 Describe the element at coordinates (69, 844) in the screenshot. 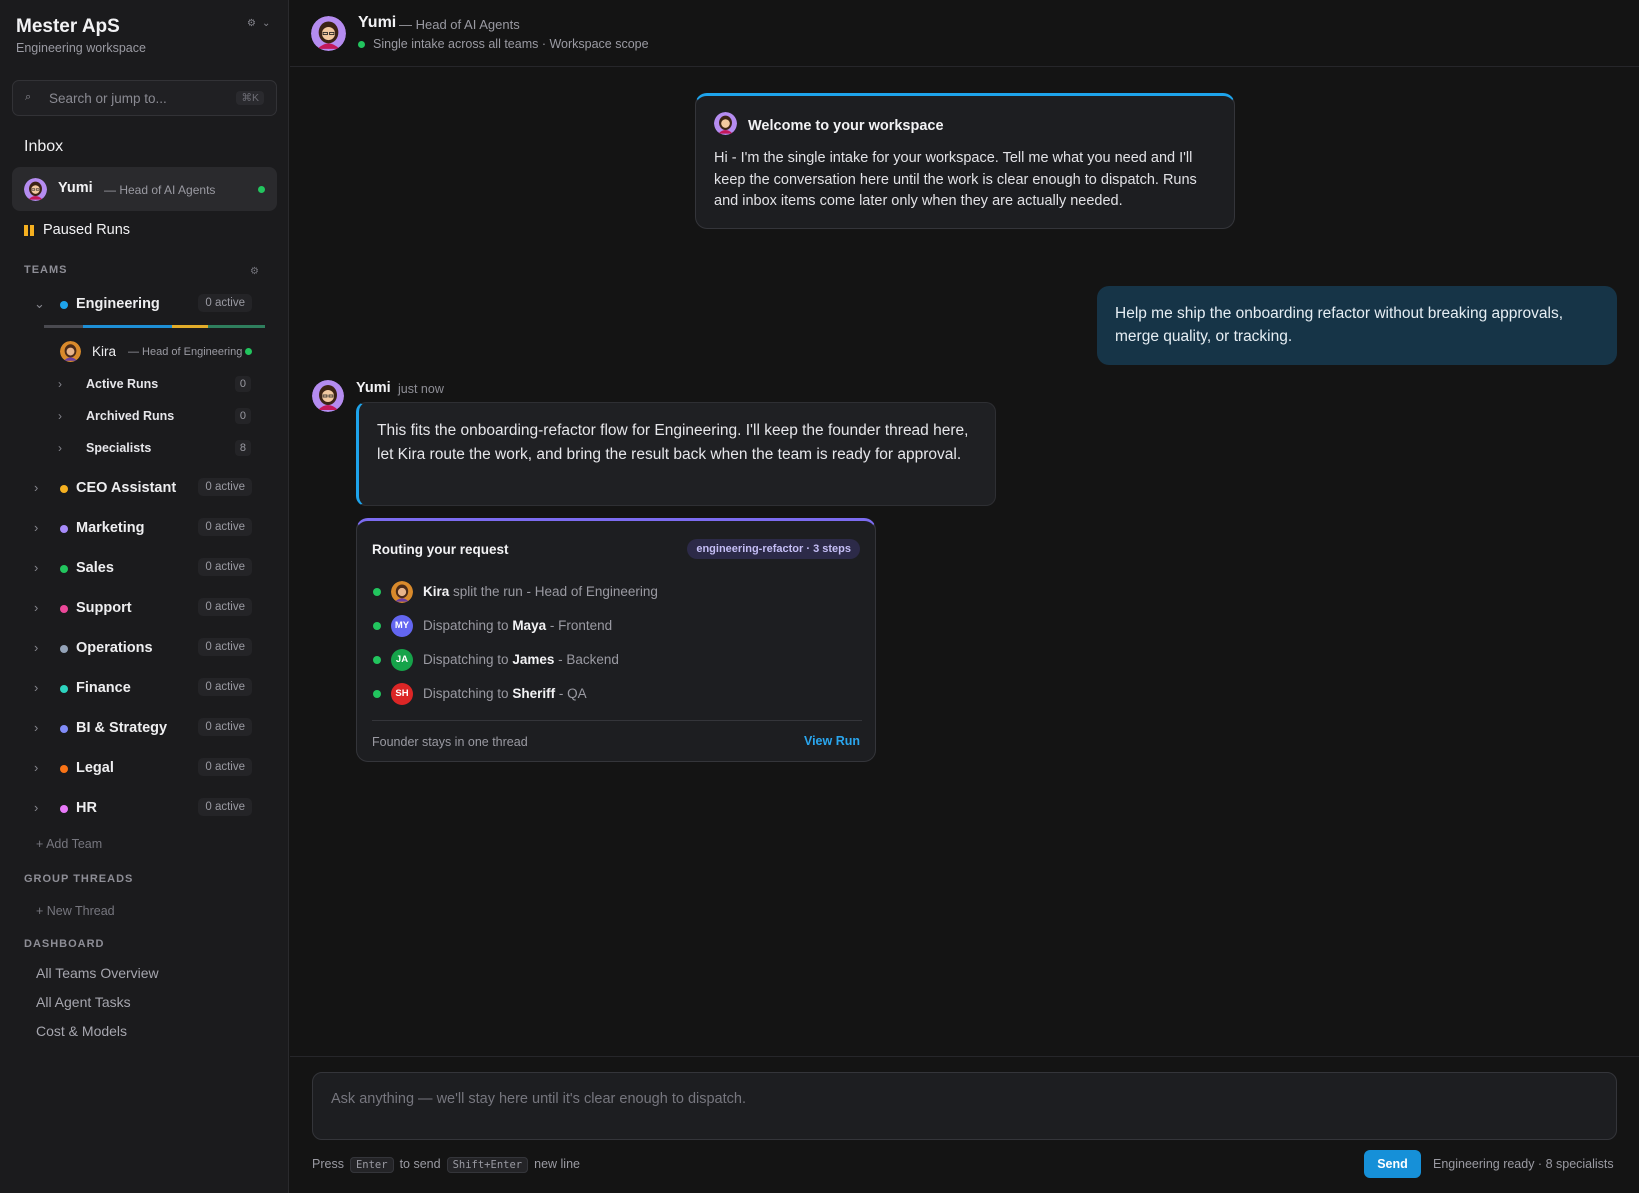

I see `add-team-button: + Add Team` at that location.